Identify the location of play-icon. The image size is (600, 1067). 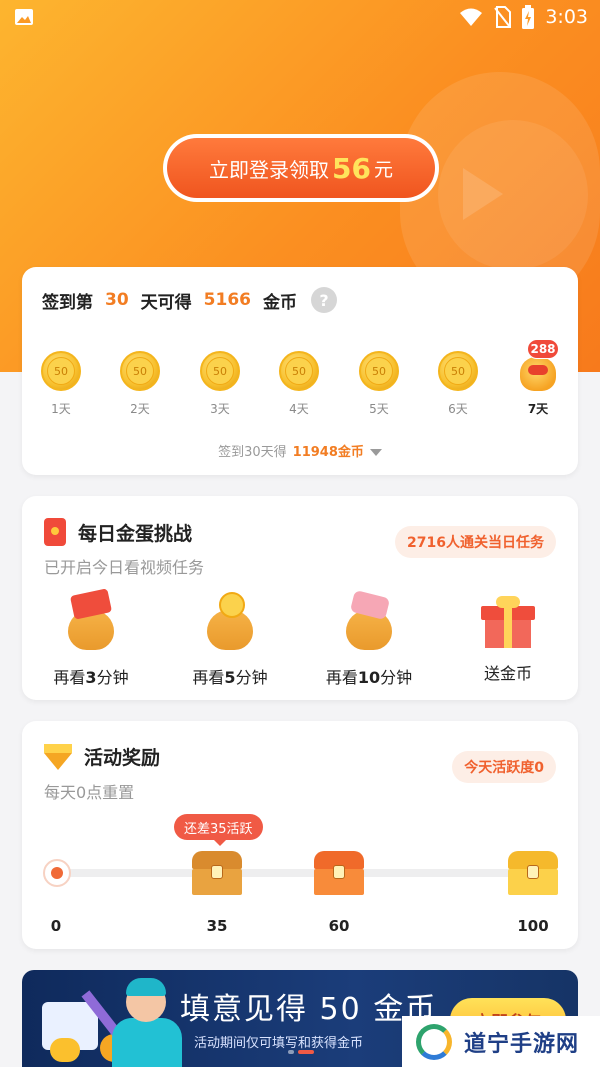
(483, 194).